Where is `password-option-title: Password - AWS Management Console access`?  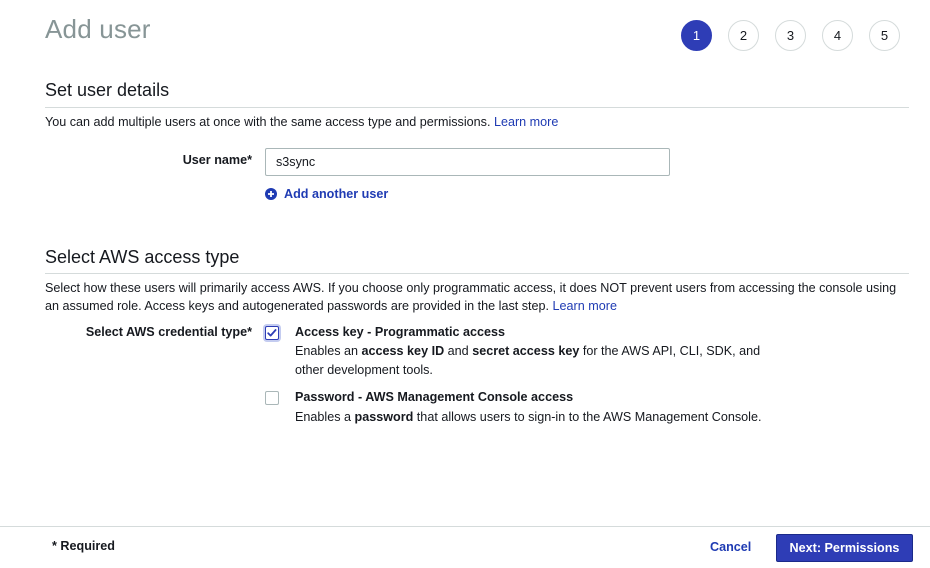 password-option-title: Password - AWS Management Console access is located at coordinates (434, 397).